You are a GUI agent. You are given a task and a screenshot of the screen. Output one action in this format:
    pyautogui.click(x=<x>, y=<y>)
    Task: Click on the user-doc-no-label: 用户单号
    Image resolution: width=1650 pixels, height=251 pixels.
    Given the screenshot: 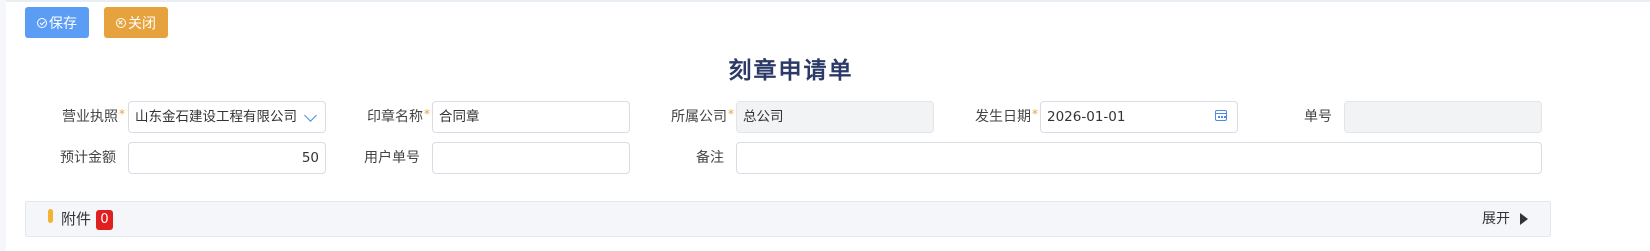 What is the action you would take?
    pyautogui.click(x=385, y=158)
    